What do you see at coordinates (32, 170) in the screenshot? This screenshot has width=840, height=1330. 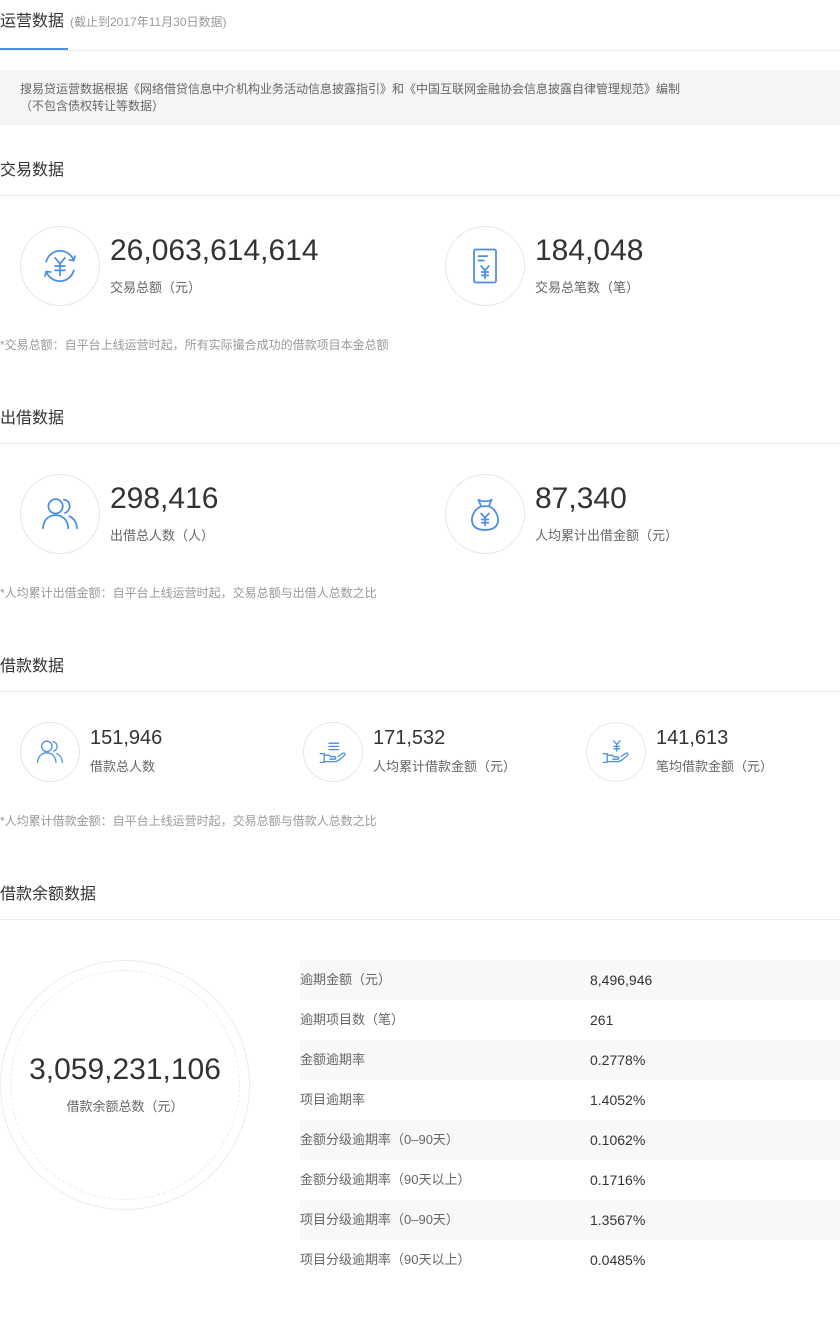 I see `section-title-transaction: 交易数据` at bounding box center [32, 170].